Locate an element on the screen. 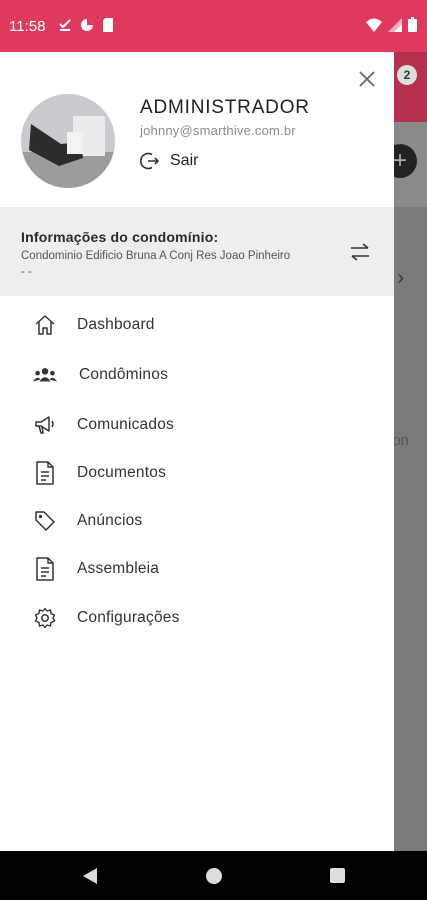 Image resolution: width=427 pixels, height=900 pixels. condo-info-title: Informações do condomínio: is located at coordinates (120, 237).